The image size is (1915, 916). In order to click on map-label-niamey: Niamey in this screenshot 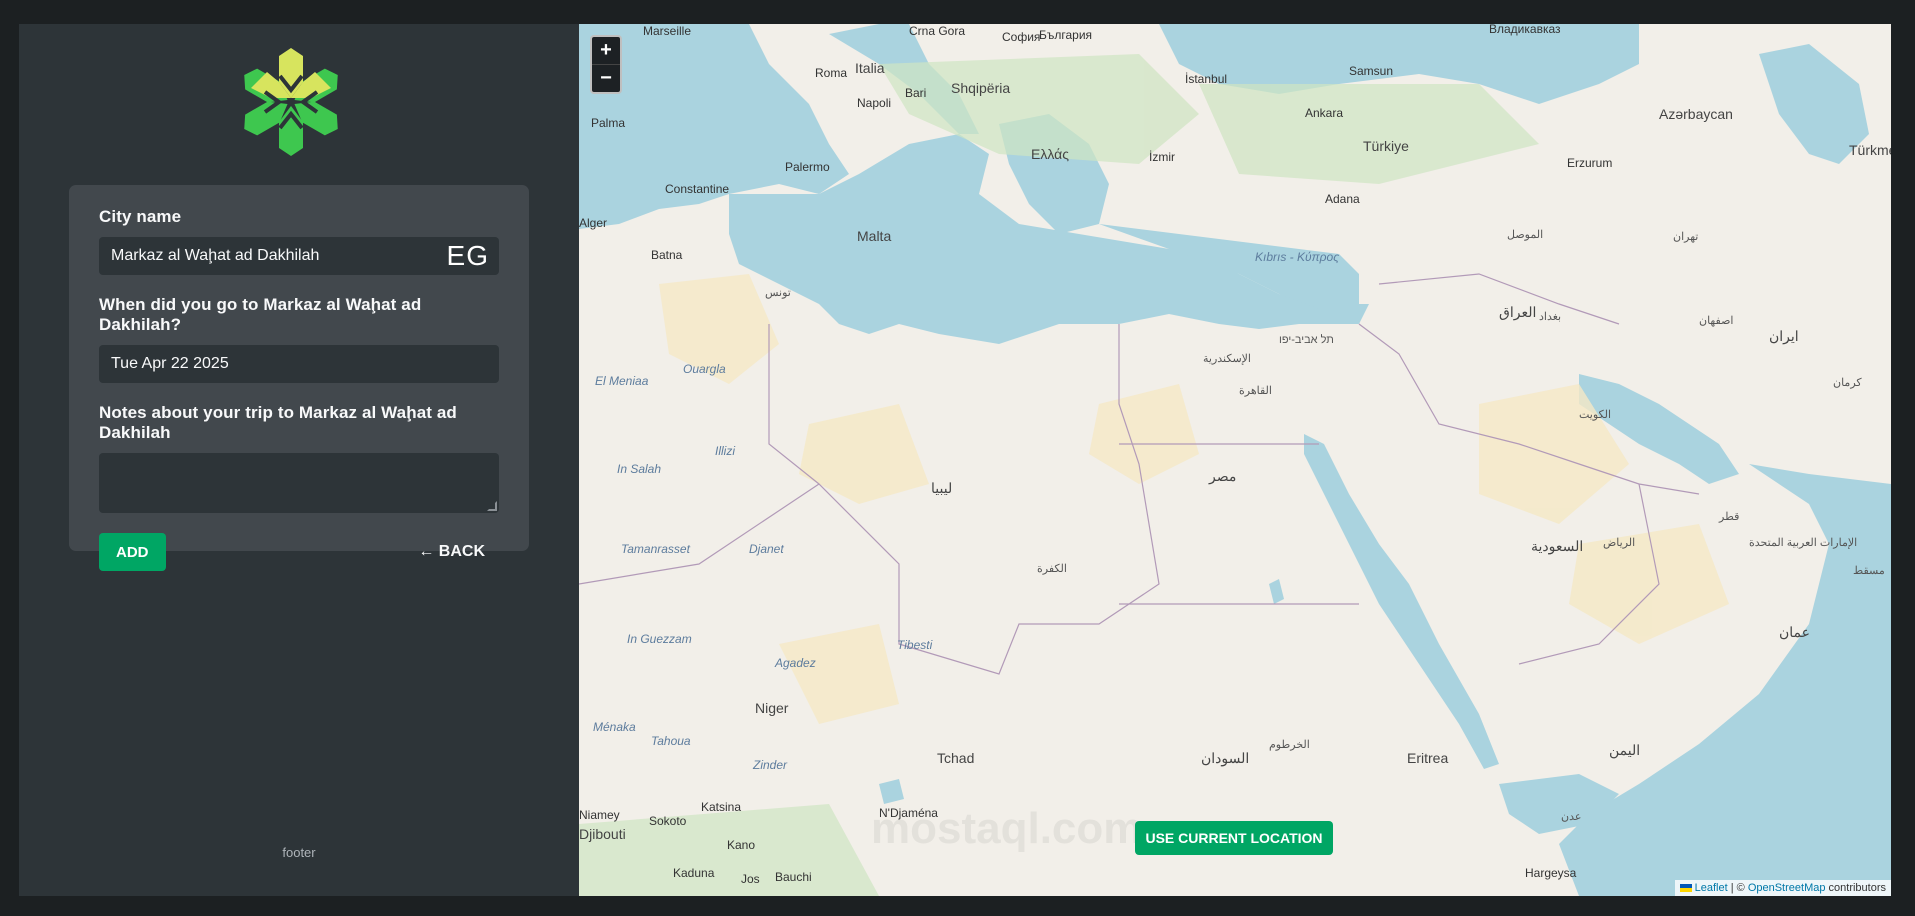, I will do `click(599, 815)`.